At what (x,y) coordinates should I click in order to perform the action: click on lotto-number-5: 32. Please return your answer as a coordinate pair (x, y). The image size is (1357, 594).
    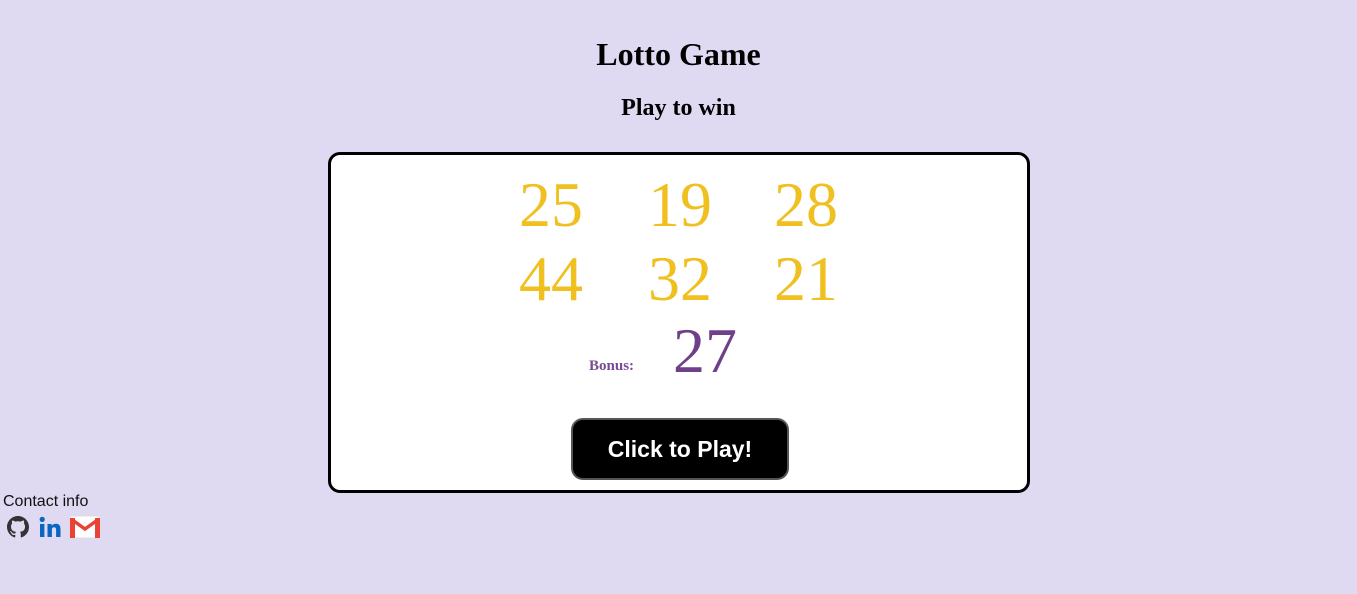
    Looking at the image, I should click on (680, 278).